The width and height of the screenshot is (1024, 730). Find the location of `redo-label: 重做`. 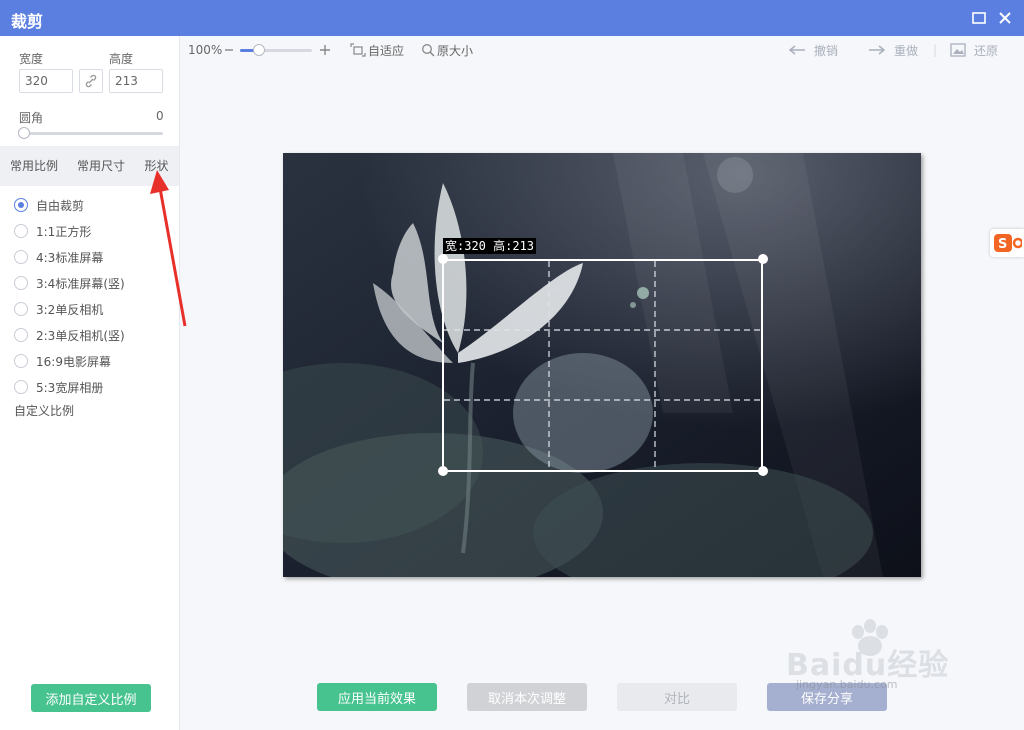

redo-label: 重做 is located at coordinates (906, 50).